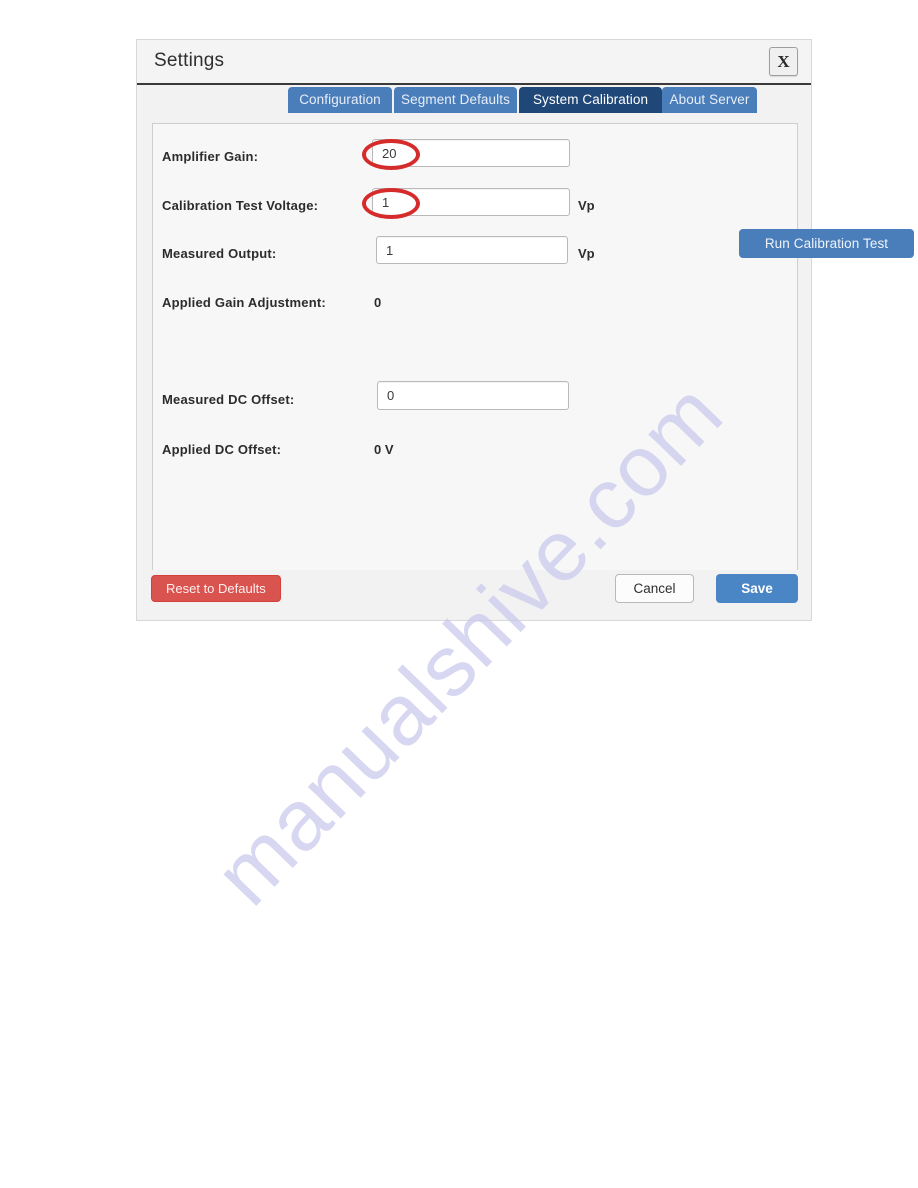 The image size is (918, 1188). Describe the element at coordinates (473, 395) in the screenshot. I see `measured-dc-offset-input` at that location.